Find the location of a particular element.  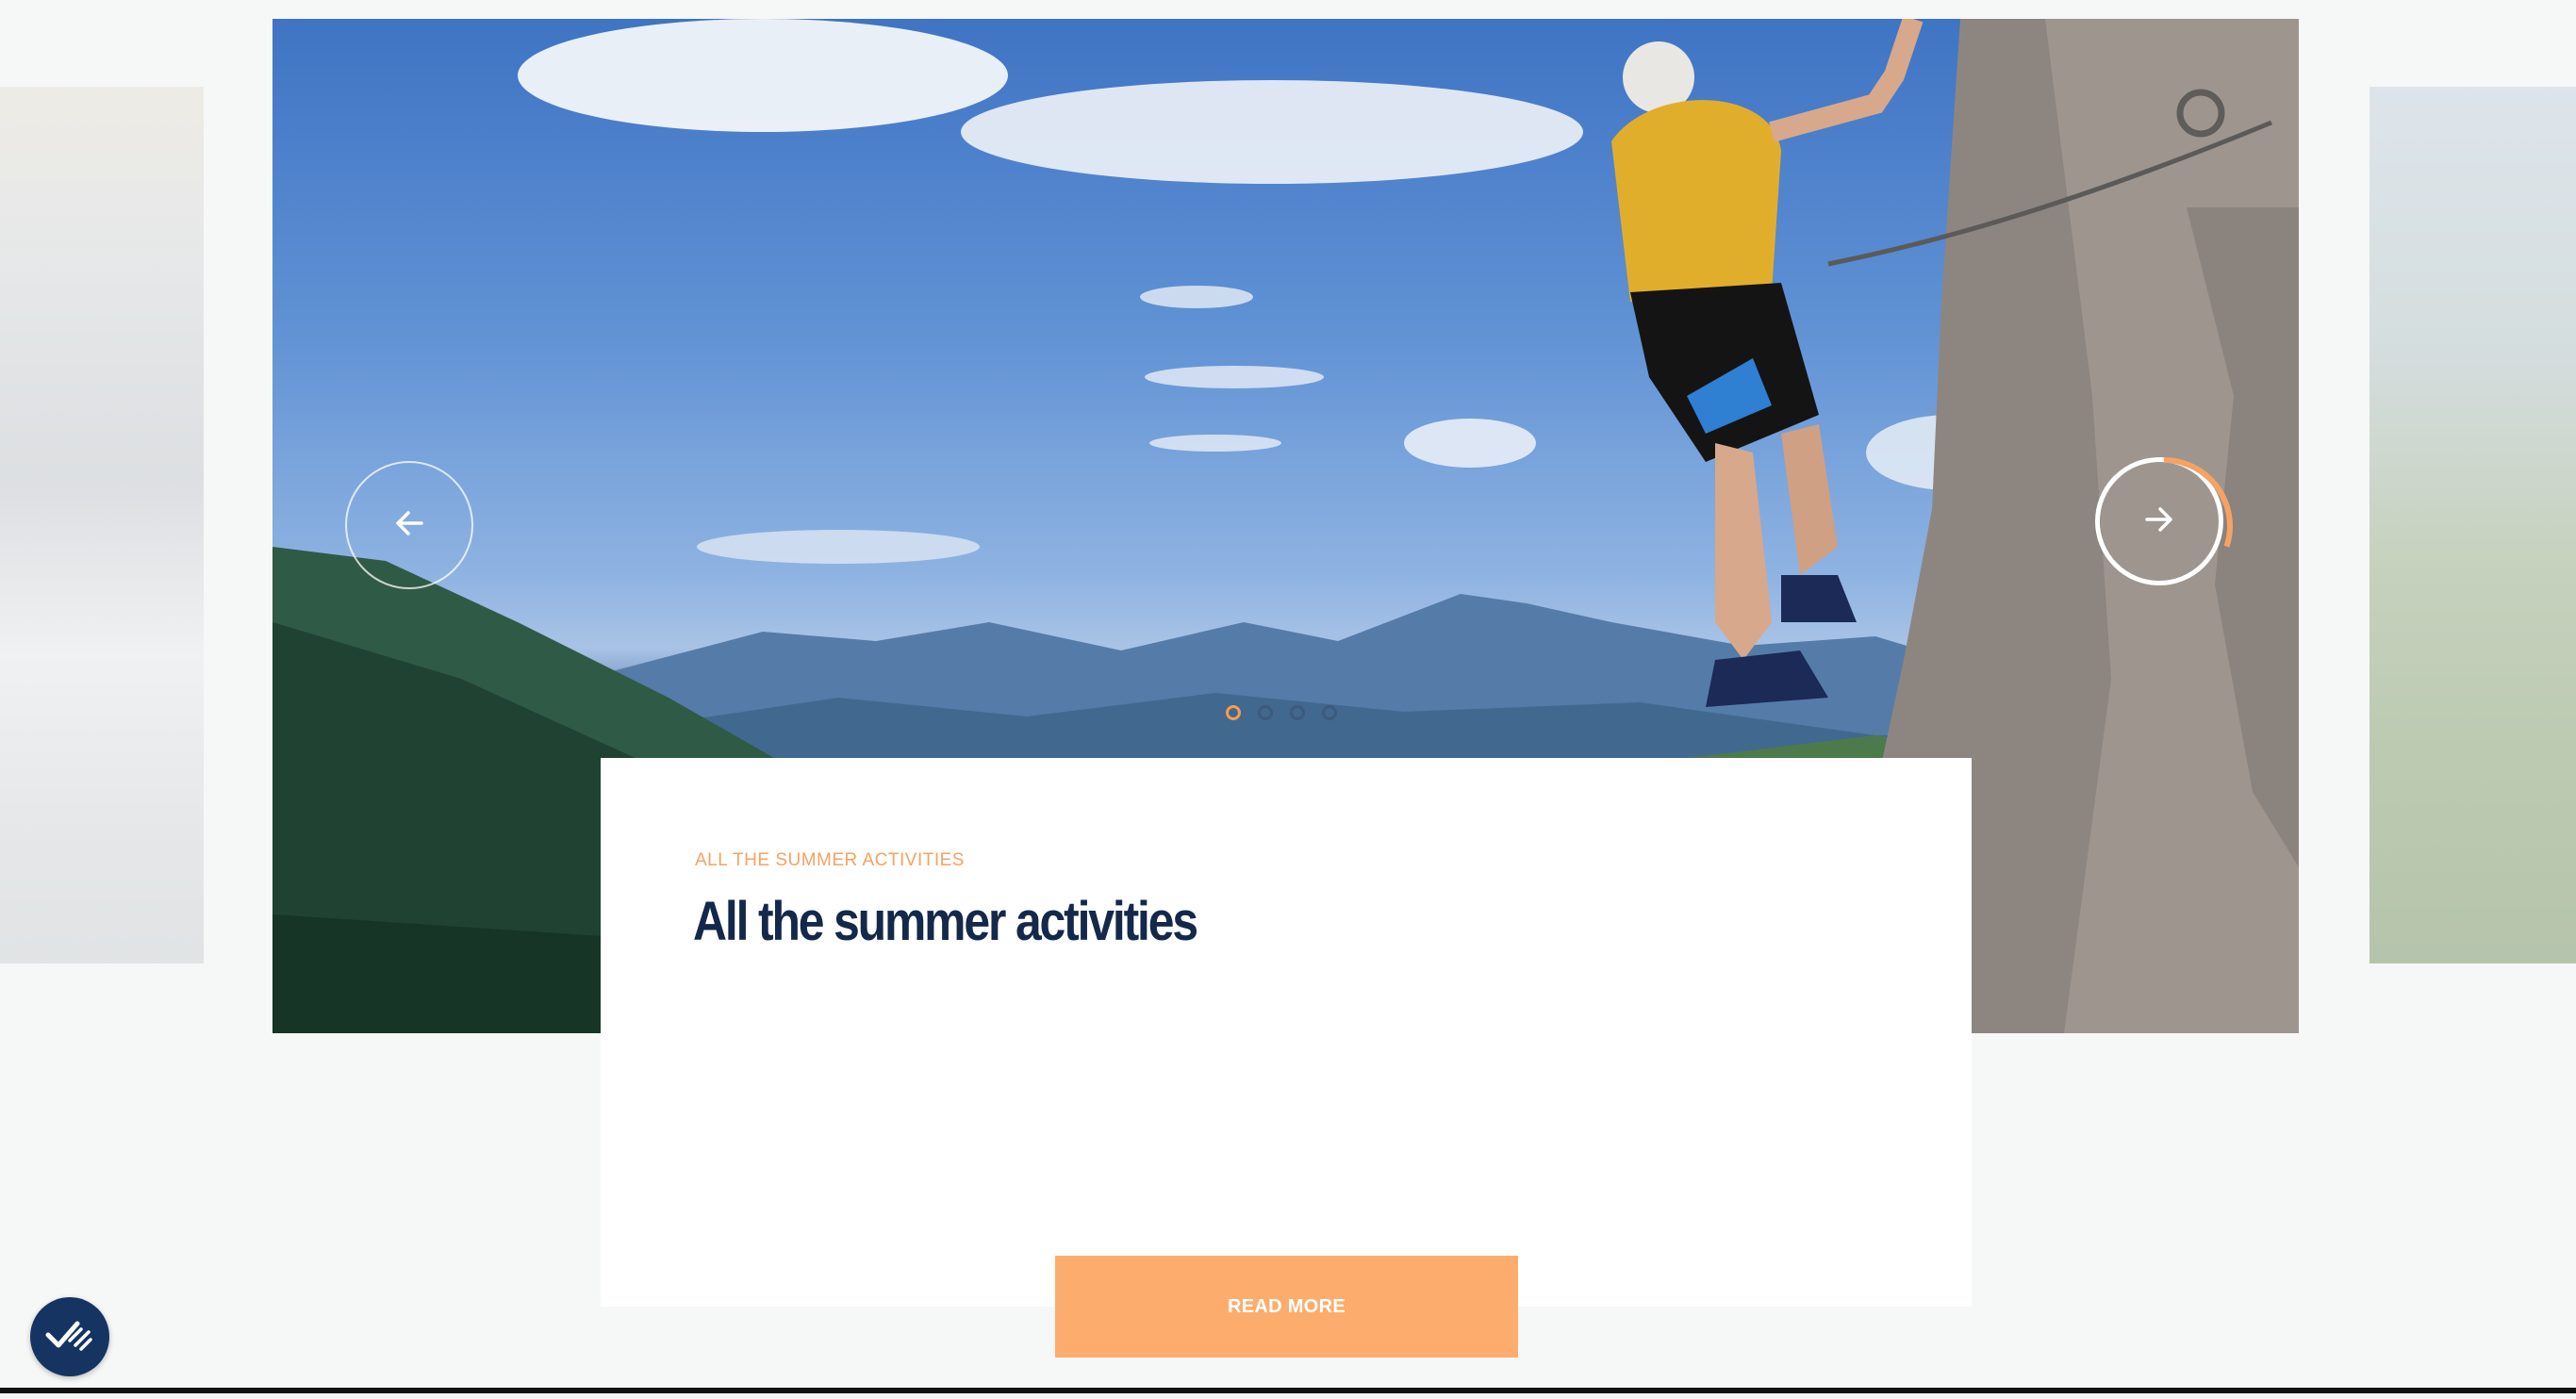

arrow-left-icon is located at coordinates (409, 525).